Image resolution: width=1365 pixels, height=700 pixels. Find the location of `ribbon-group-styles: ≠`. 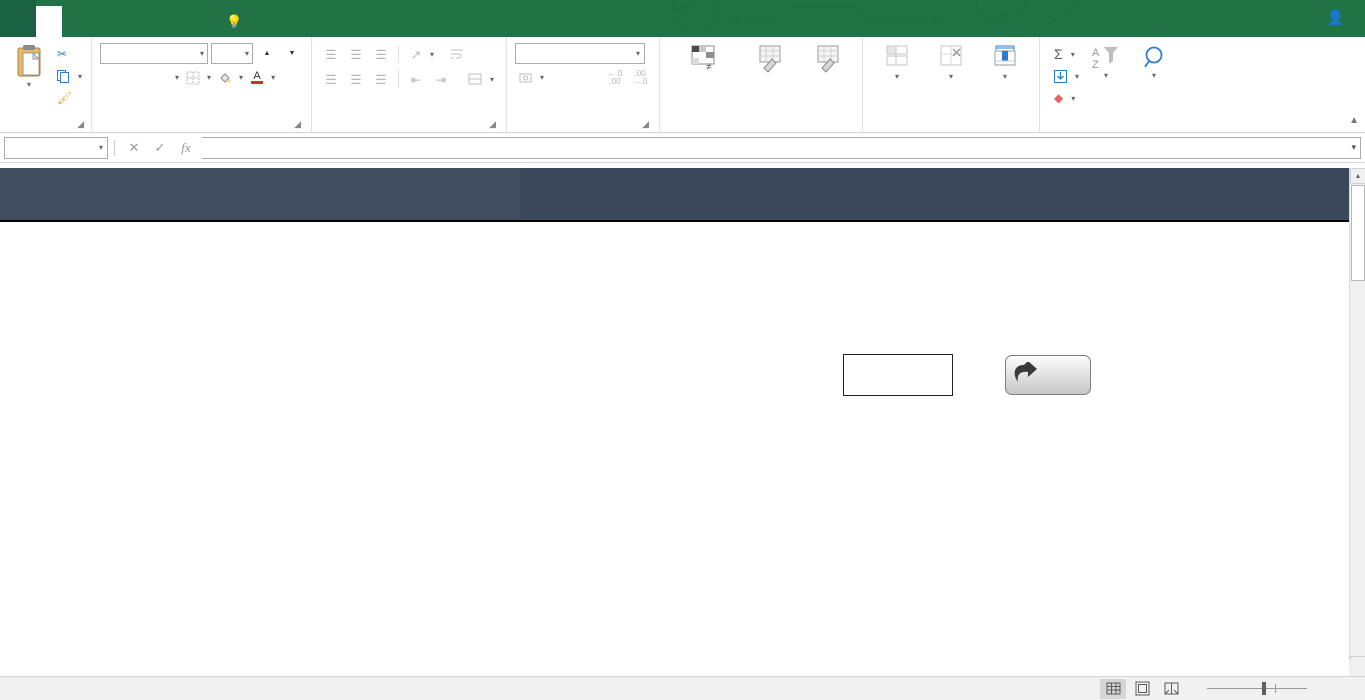

ribbon-group-styles: ≠ is located at coordinates (760, 85).